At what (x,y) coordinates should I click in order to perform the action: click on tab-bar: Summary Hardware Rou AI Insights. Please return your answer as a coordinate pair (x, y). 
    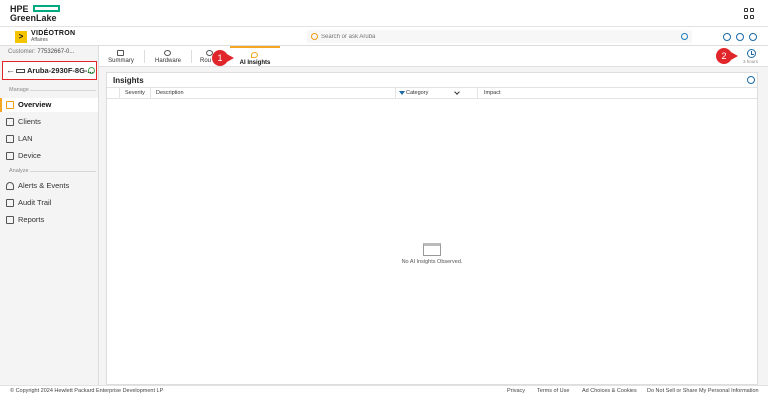
    Looking at the image, I should click on (433, 56).